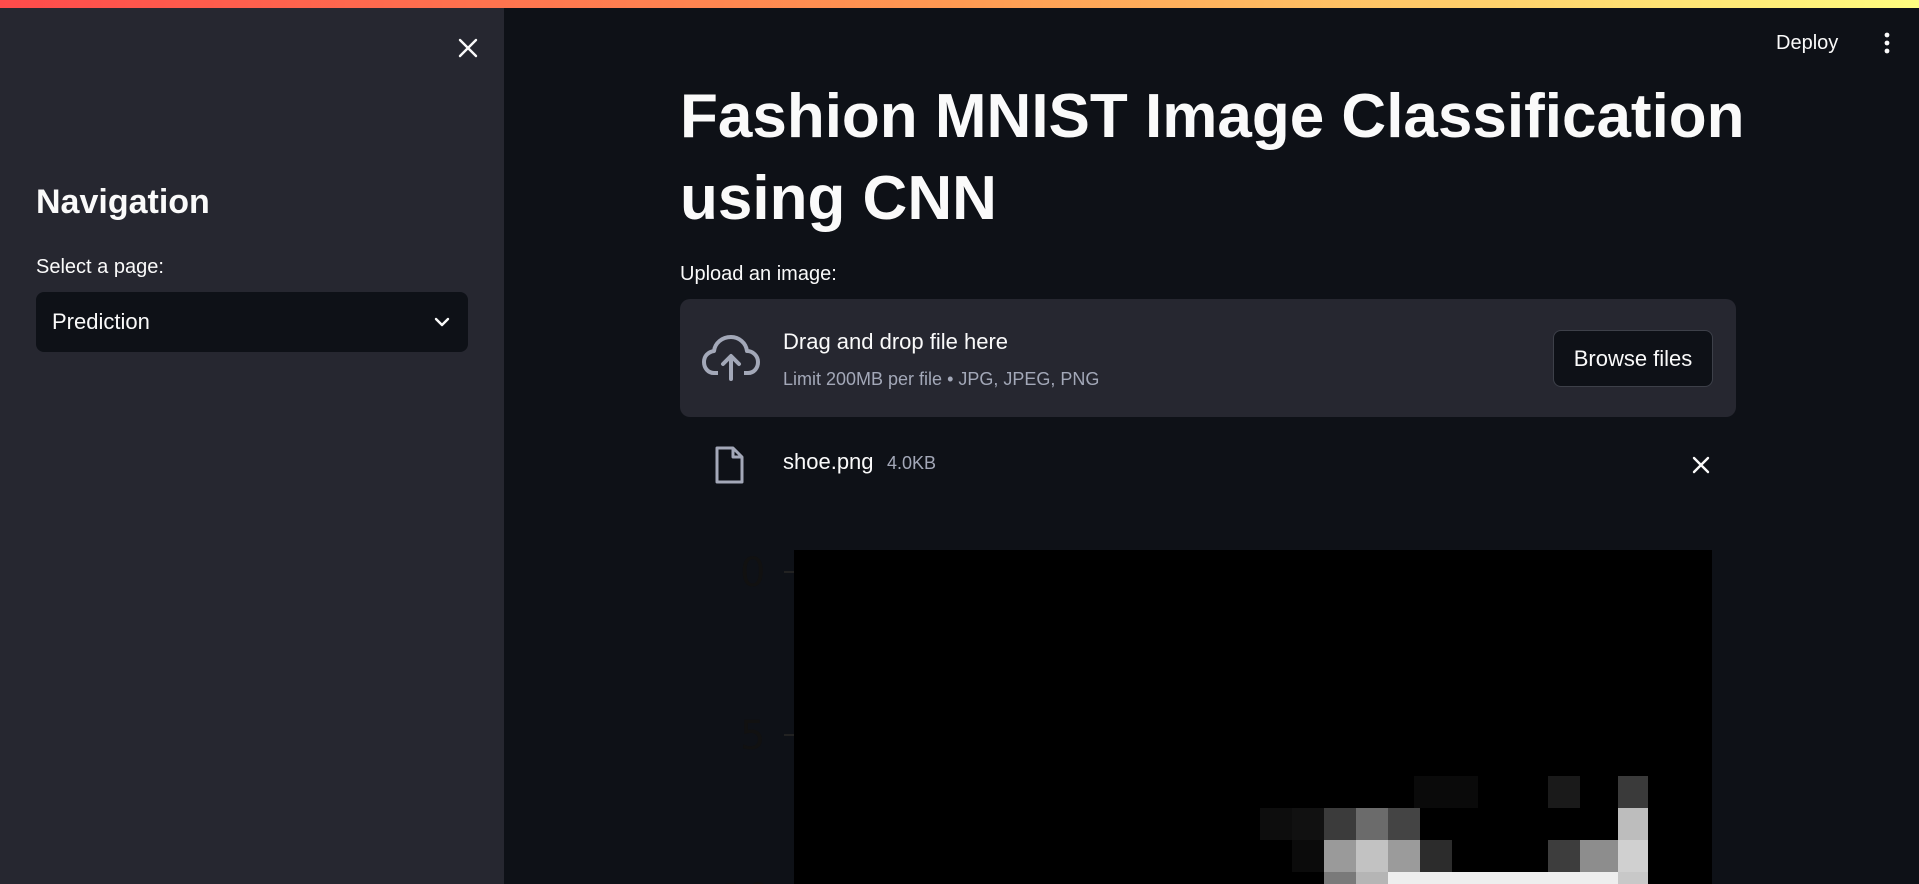 The height and width of the screenshot is (884, 1919). I want to click on remove-file-button, so click(1701, 465).